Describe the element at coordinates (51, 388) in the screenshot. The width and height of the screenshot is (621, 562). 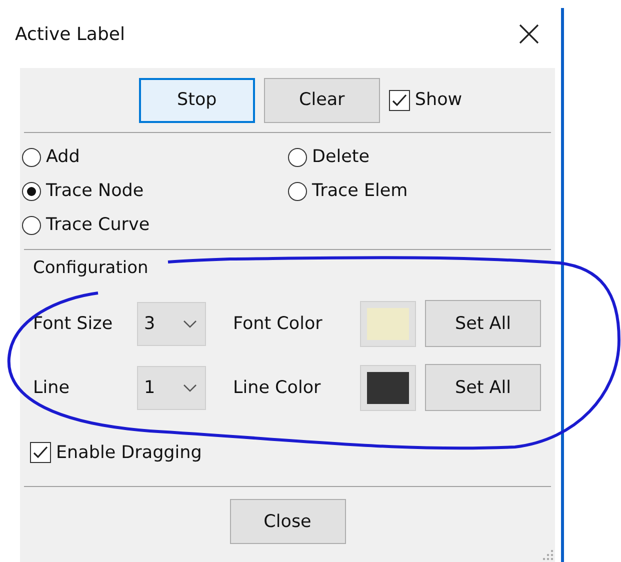
I see `field-label: Line` at that location.